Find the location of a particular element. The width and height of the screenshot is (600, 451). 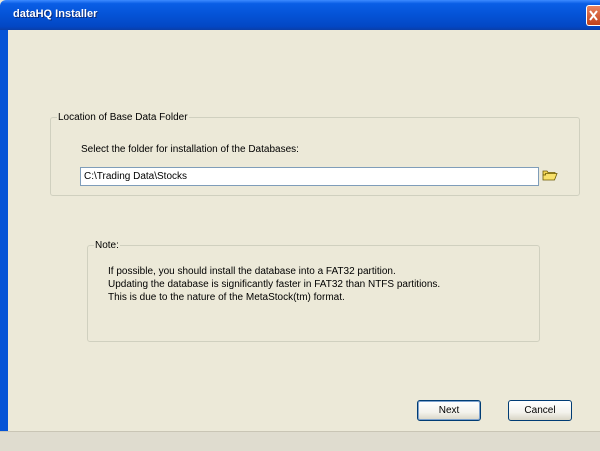

folder-open-icon is located at coordinates (550, 175).